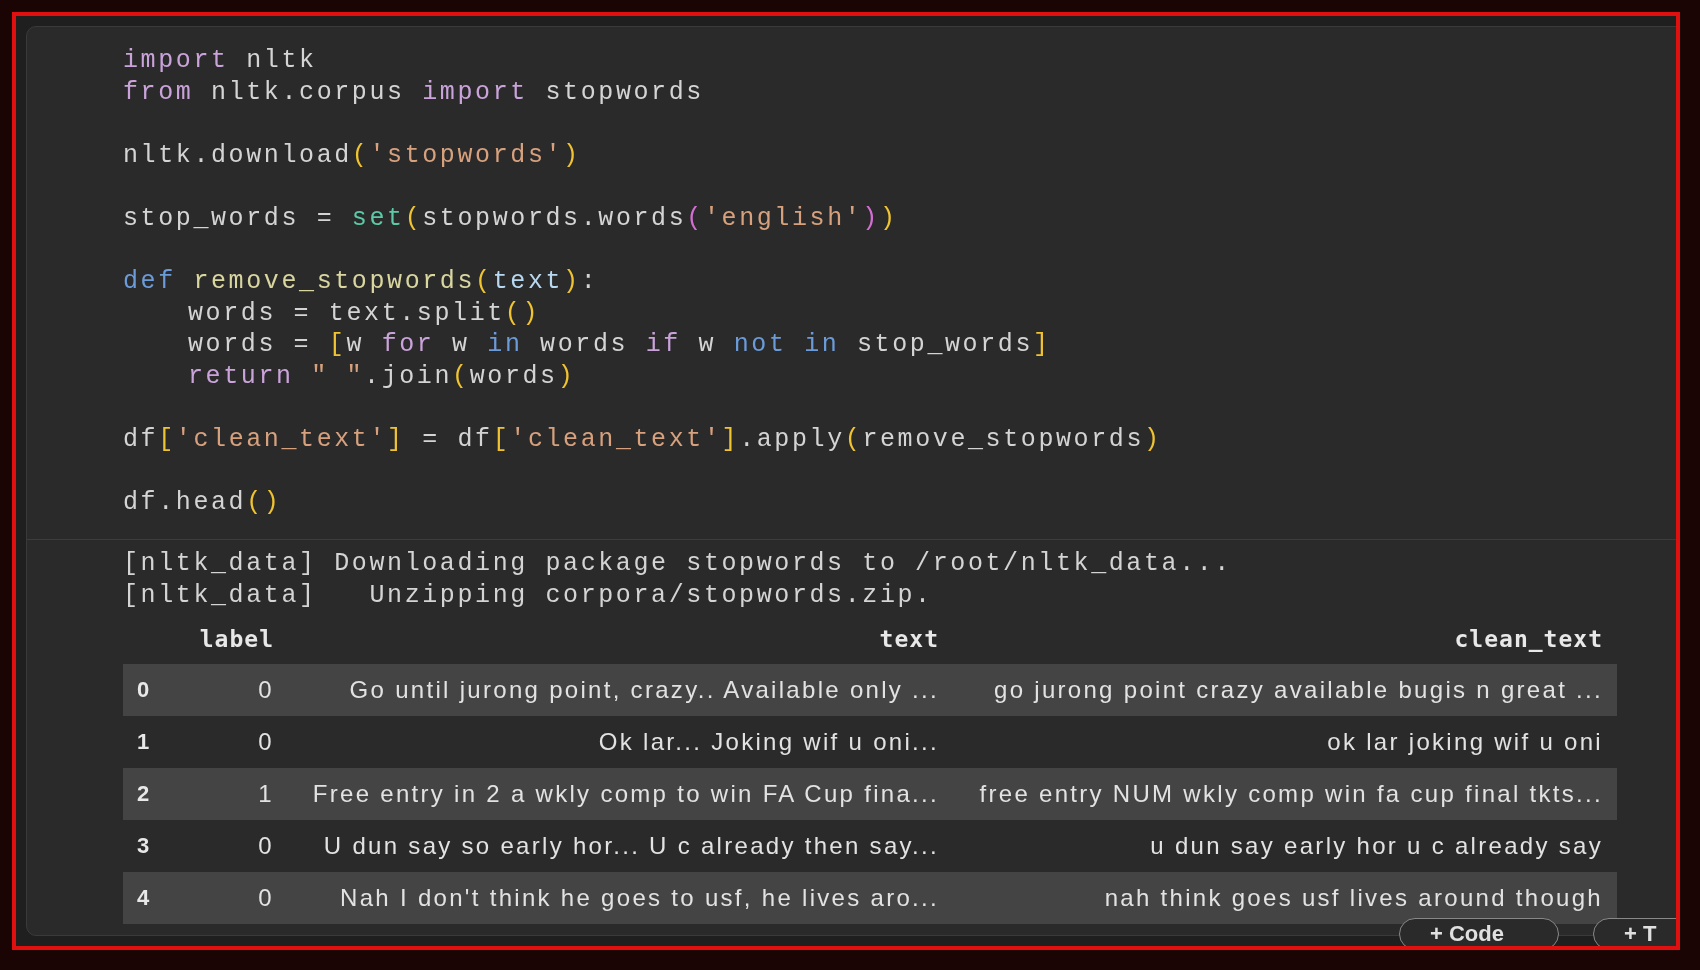 The image size is (1700, 970). I want to click on row-index: 3, so click(143, 845).